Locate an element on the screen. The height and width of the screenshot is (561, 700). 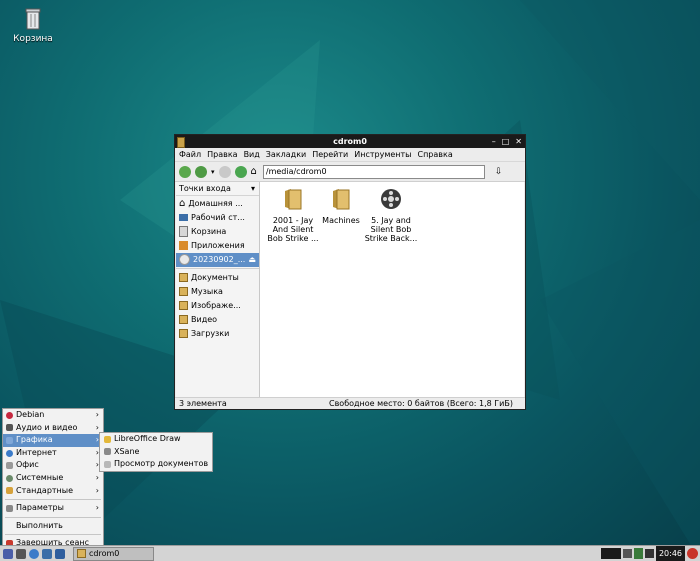
network-icon is located at coordinates (627, 553).